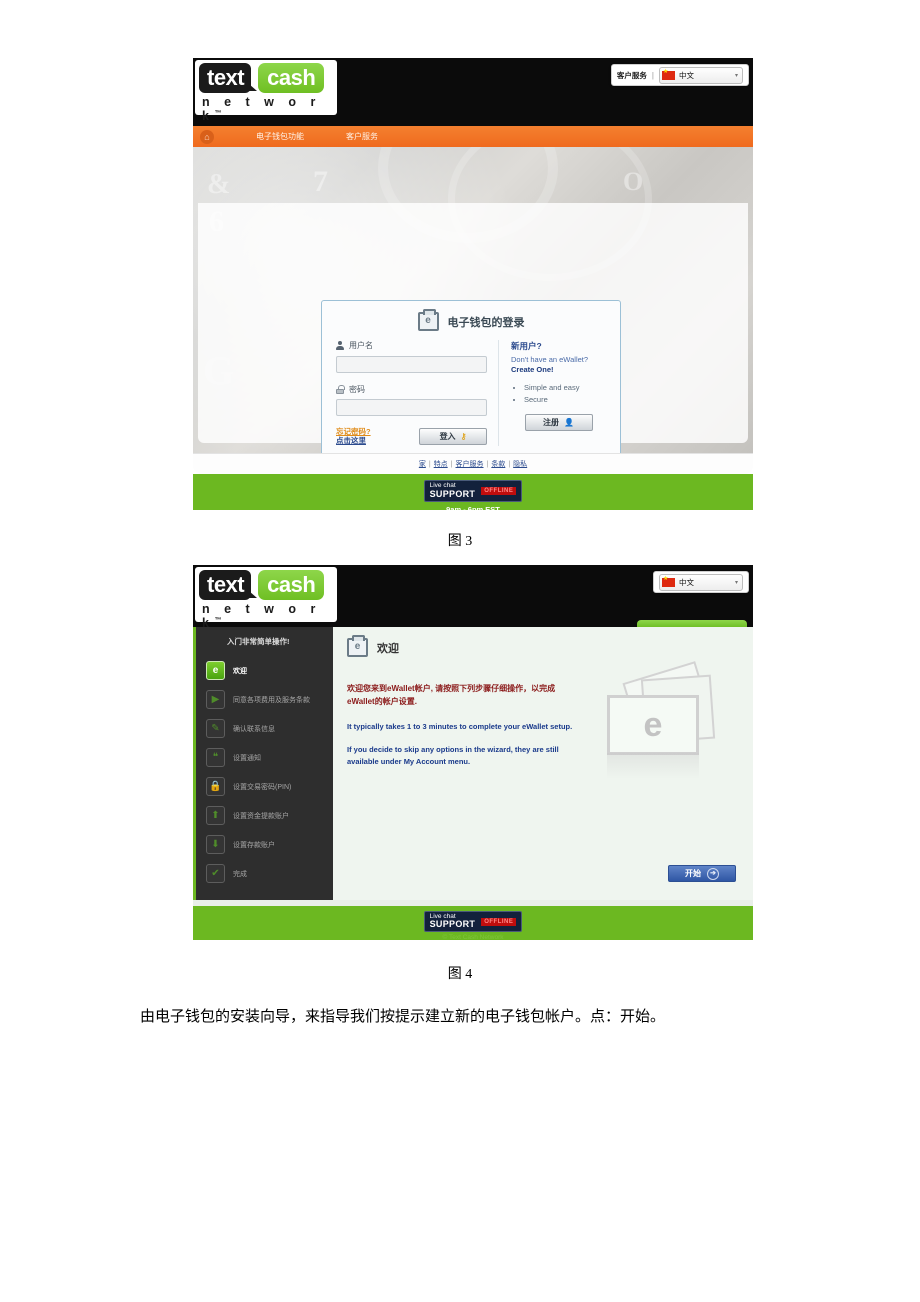 This screenshot has height=1302, width=920. I want to click on wizard-heading: 入门非常简单操作!, so click(258, 641).